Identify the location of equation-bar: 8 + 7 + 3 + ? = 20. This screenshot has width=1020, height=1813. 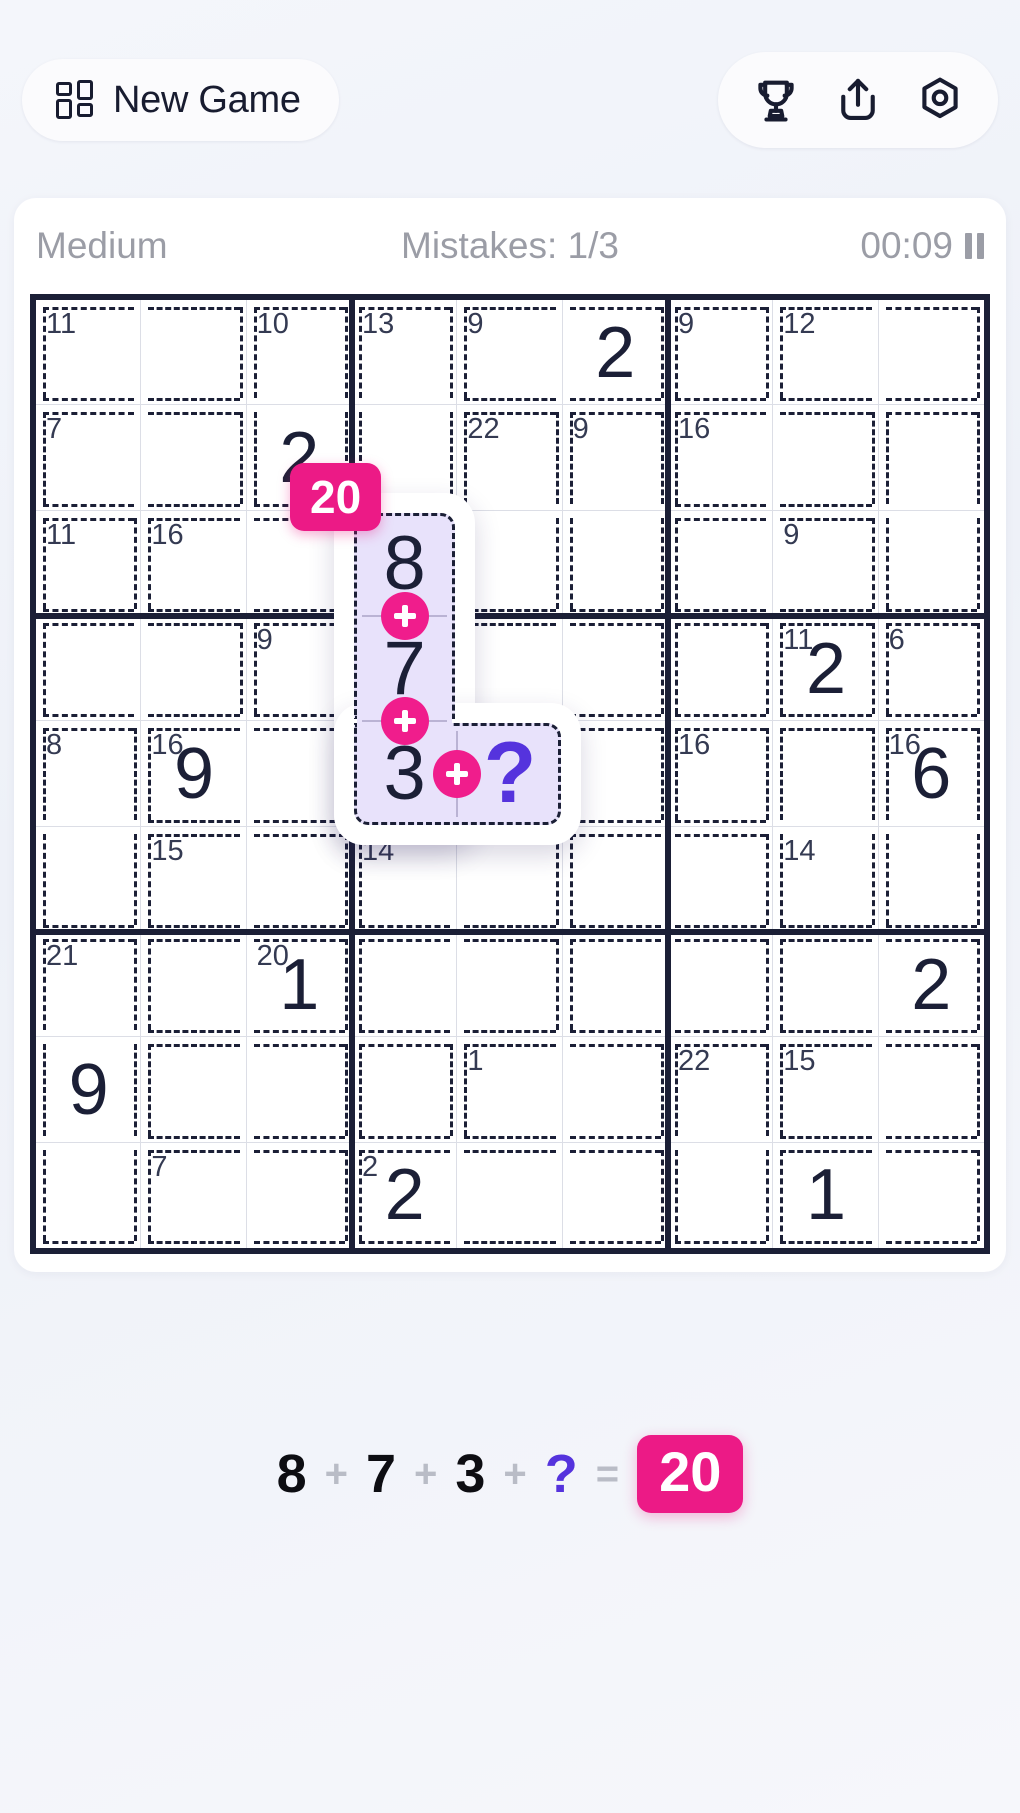
(510, 1474).